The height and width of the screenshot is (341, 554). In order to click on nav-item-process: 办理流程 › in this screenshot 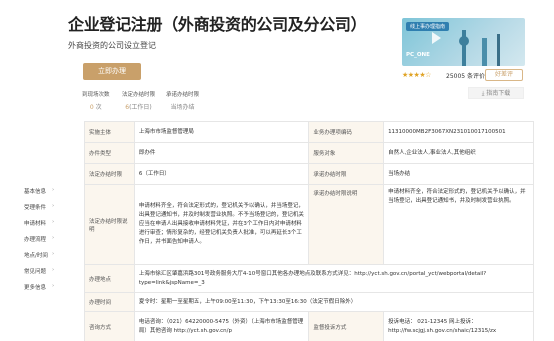, I will do `click(45, 239)`.